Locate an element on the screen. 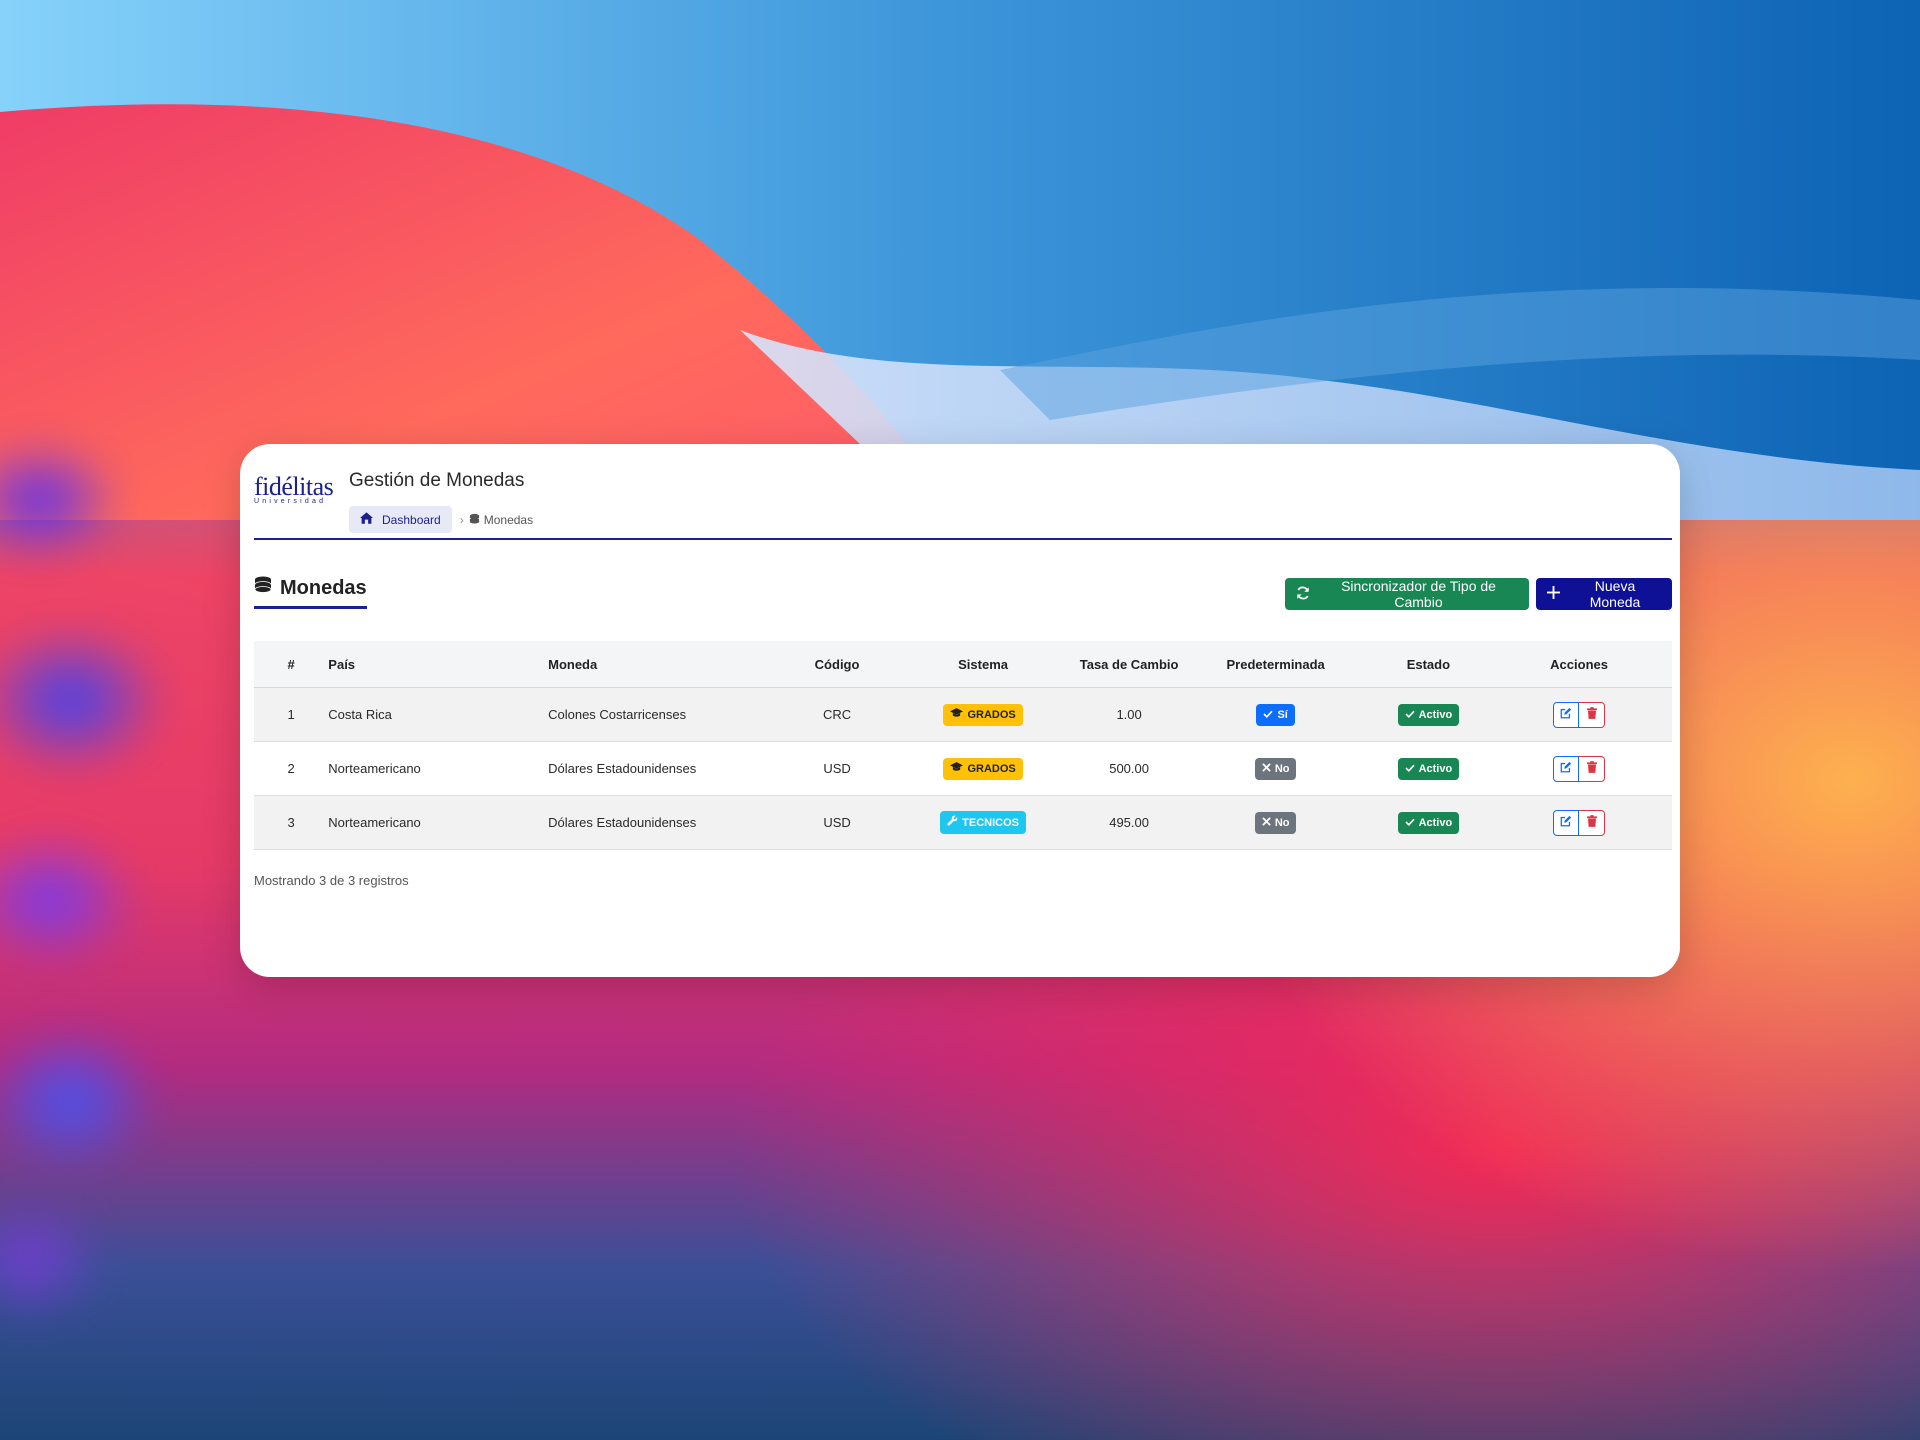 This screenshot has width=1920, height=1440. refresh-icon is located at coordinates (1303, 594).